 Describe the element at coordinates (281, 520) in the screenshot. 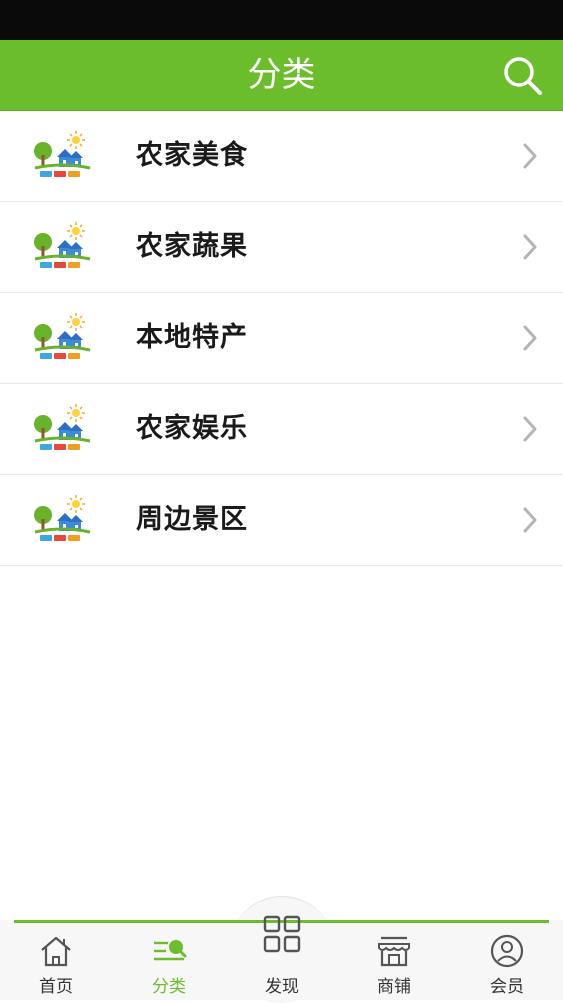

I see `category-row-scenic: 周边景区` at that location.